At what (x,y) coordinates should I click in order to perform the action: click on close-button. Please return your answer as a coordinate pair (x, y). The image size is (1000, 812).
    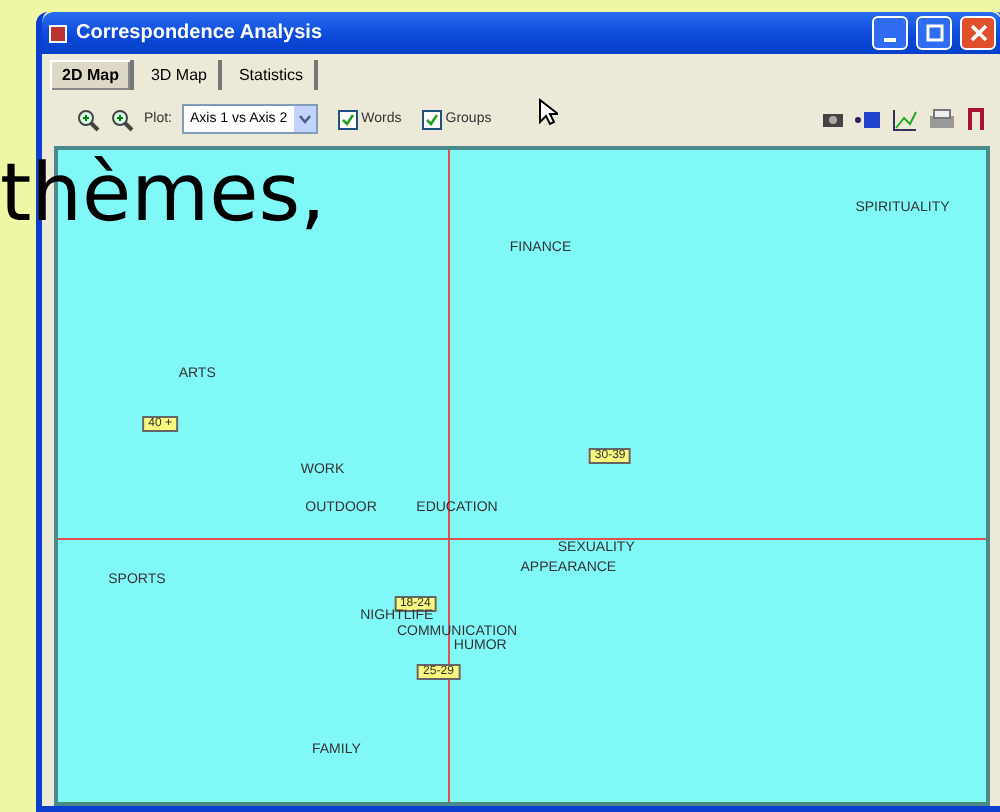
    Looking at the image, I should click on (978, 33).